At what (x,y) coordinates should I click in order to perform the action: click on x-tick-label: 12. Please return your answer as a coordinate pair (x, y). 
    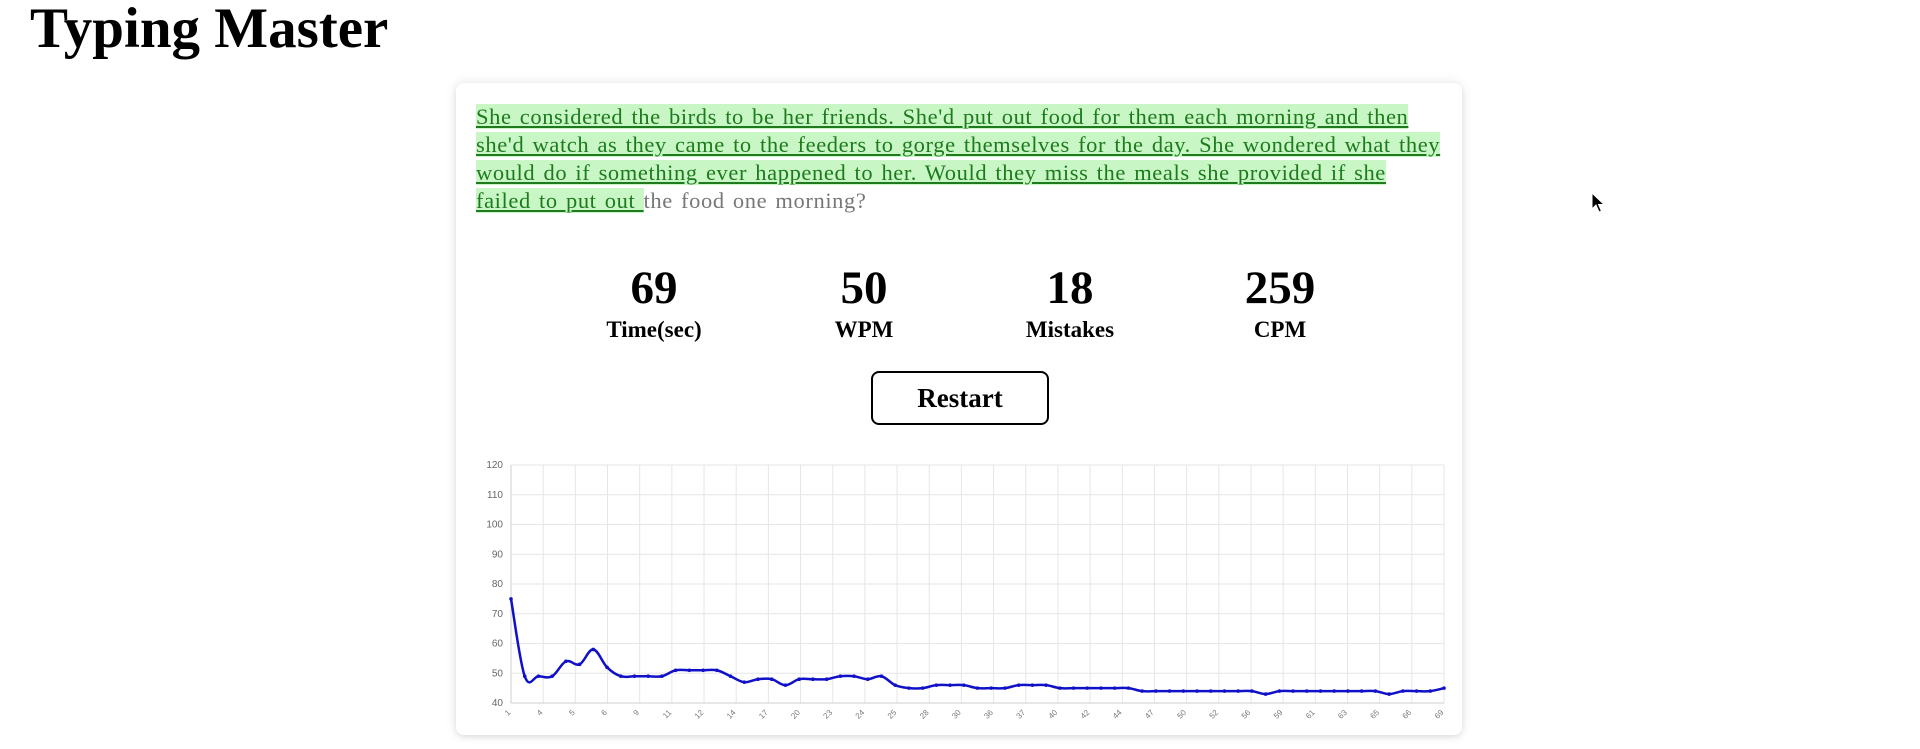
    Looking at the image, I should click on (699, 714).